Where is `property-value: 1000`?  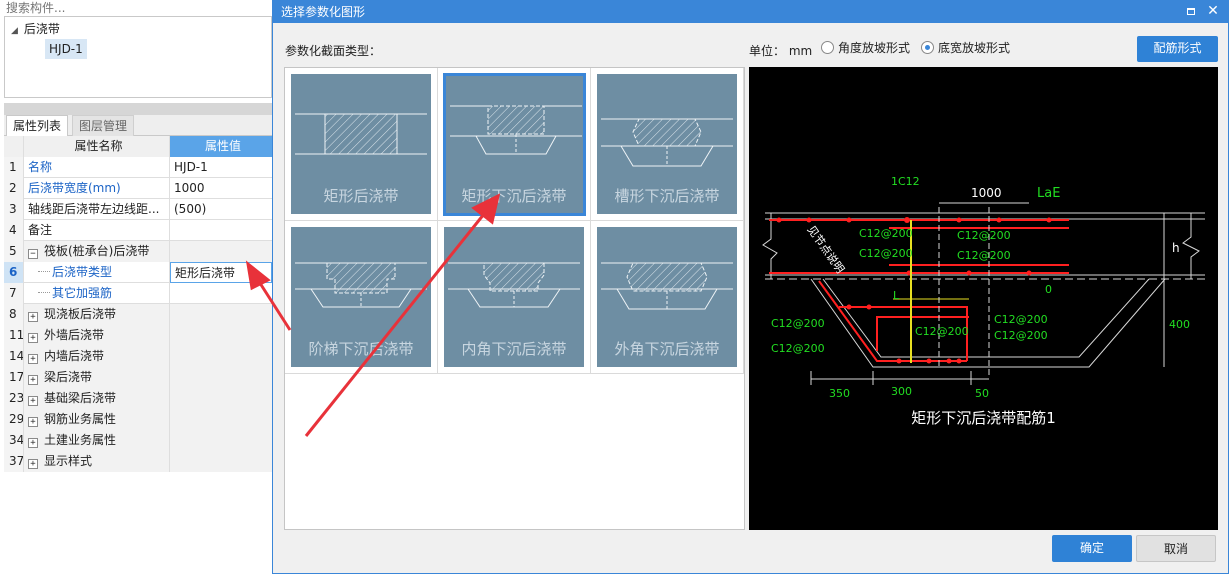
property-value: 1000 is located at coordinates (221, 188).